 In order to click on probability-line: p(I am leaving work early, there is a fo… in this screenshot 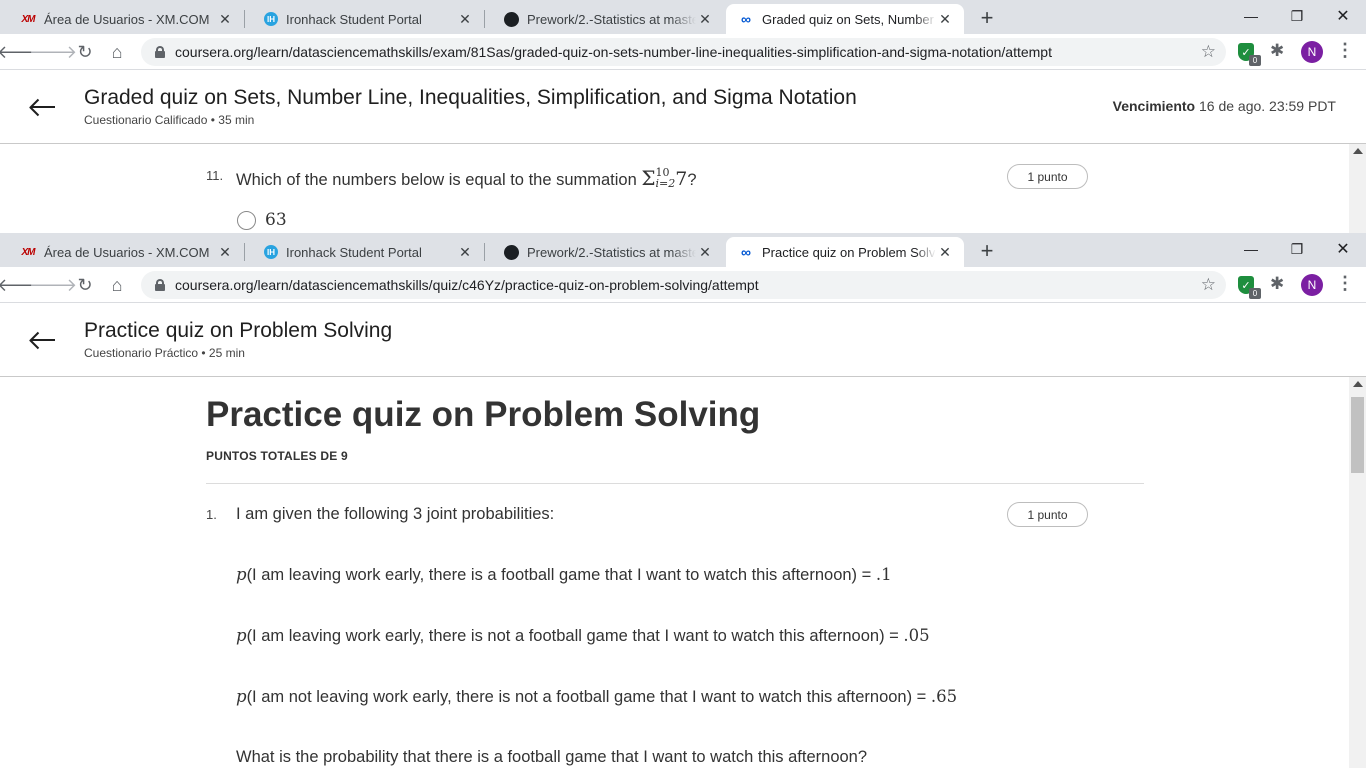, I will do `click(564, 574)`.